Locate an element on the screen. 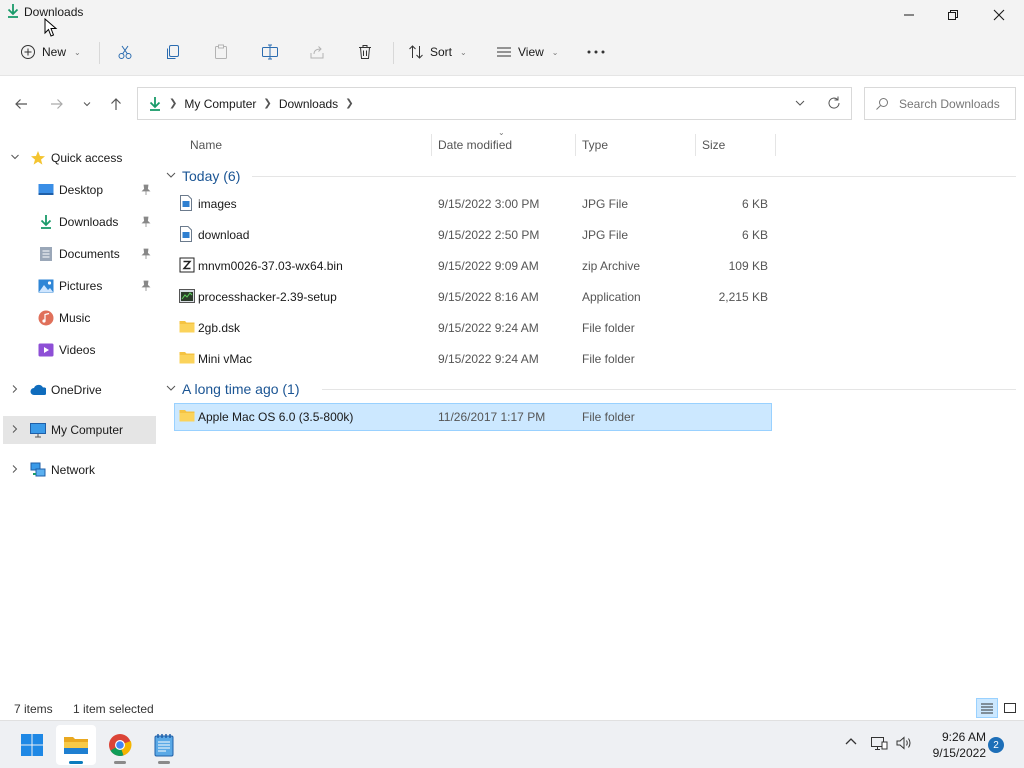 The height and width of the screenshot is (768, 1024). command-bar: New ⌄ Sort ⌄ View ⌄ is located at coordinates (512, 53).